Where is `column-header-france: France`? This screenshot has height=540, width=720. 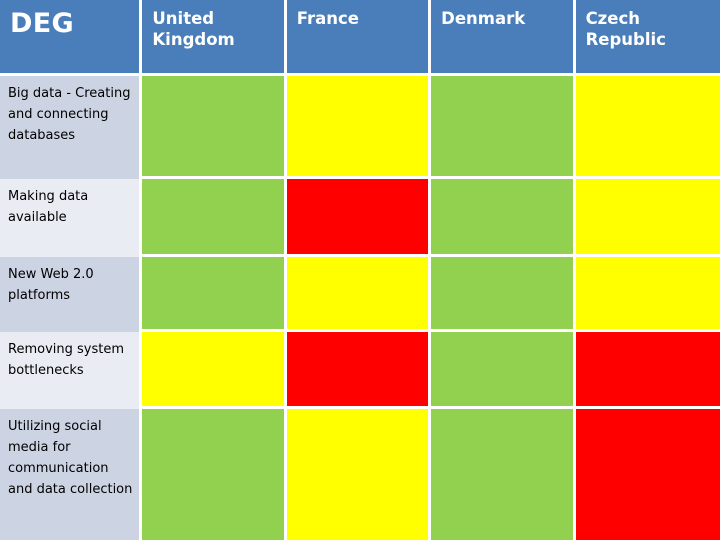
column-header-france: France is located at coordinates (359, 38).